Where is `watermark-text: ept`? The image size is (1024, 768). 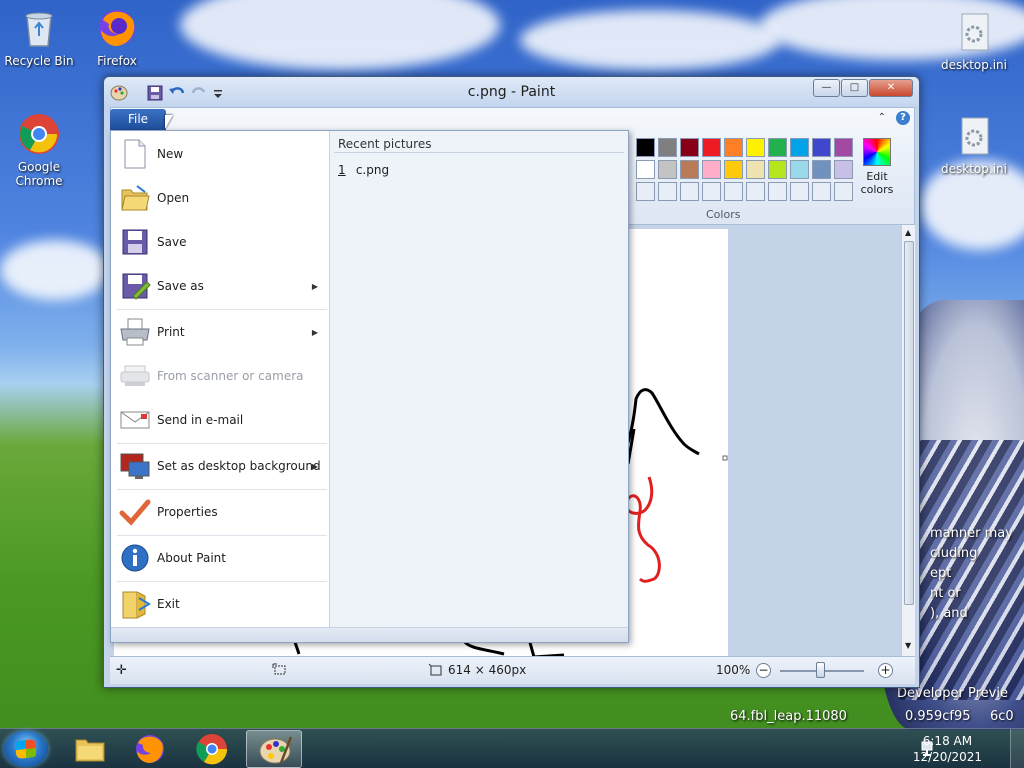 watermark-text: ept is located at coordinates (941, 573).